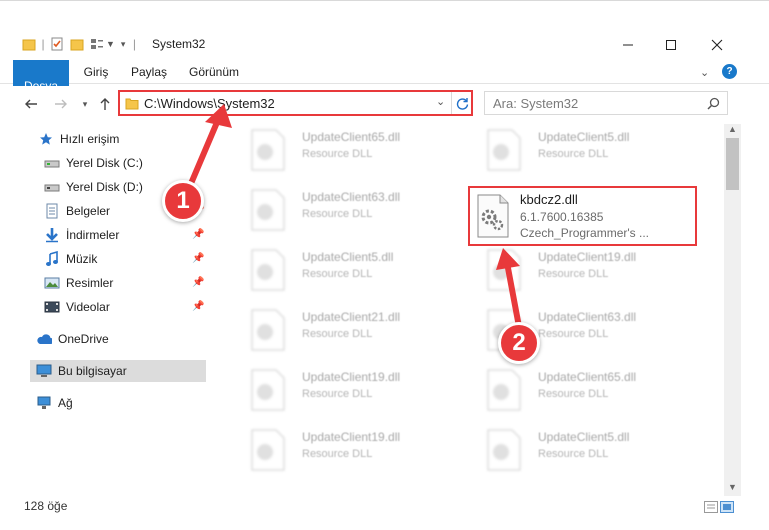 The width and height of the screenshot is (769, 530). What do you see at coordinates (732, 487) in the screenshot?
I see `scroll-down-icon: ▼` at bounding box center [732, 487].